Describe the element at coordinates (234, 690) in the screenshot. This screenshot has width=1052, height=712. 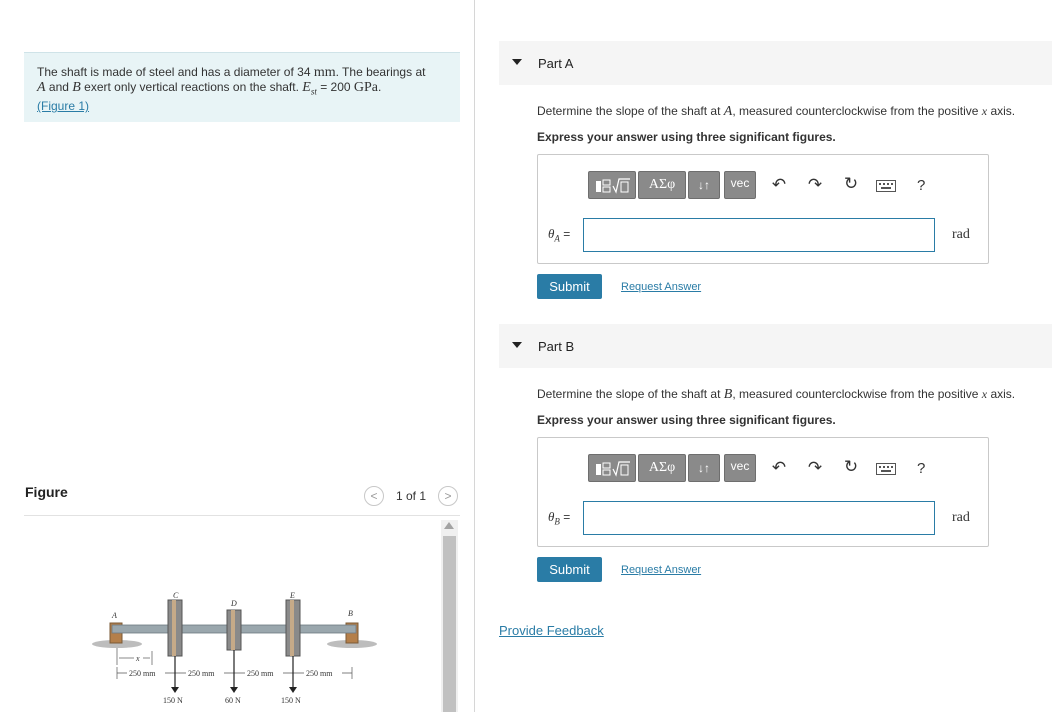
I see `load-arrowhead-d` at that location.